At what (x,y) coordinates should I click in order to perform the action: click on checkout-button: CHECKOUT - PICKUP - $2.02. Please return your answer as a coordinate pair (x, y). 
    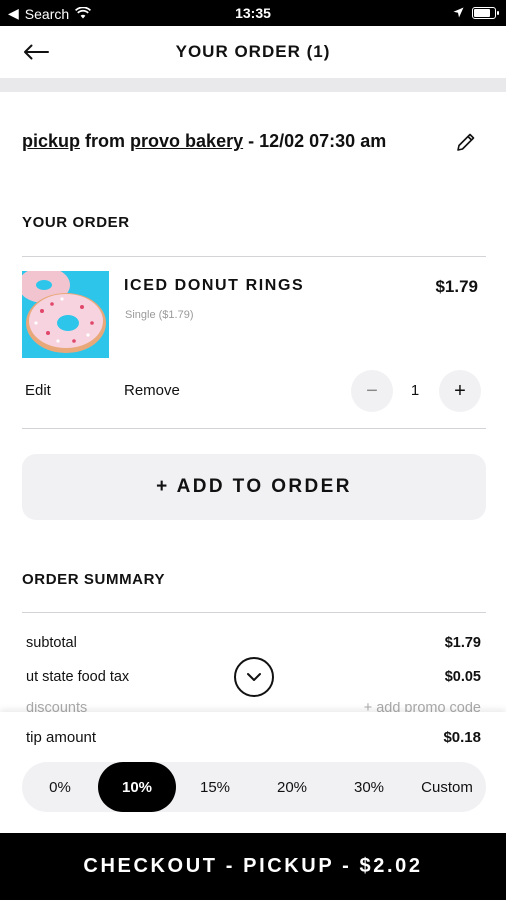
    Looking at the image, I should click on (253, 866).